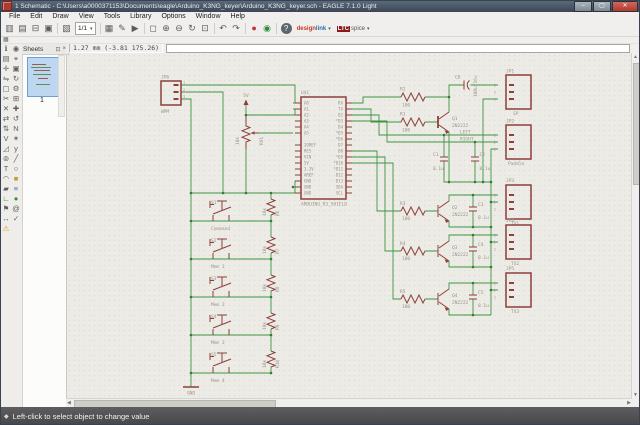  I want to click on zoom-out-icon: ⊖, so click(179, 28).